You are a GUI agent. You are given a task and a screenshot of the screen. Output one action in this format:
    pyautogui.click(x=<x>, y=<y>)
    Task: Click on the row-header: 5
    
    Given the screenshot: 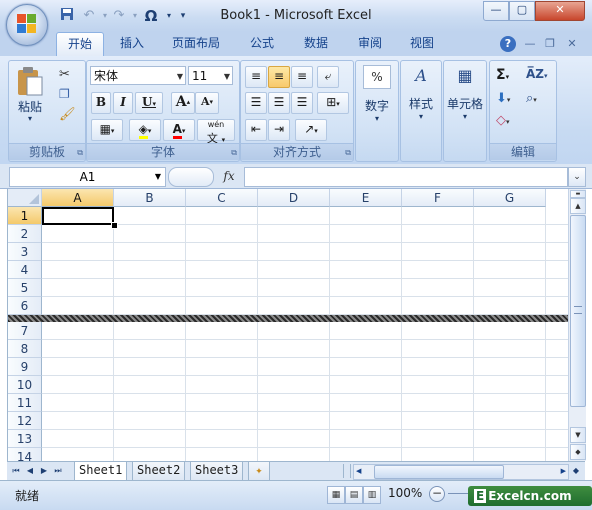 What is the action you would take?
    pyautogui.click(x=25, y=288)
    